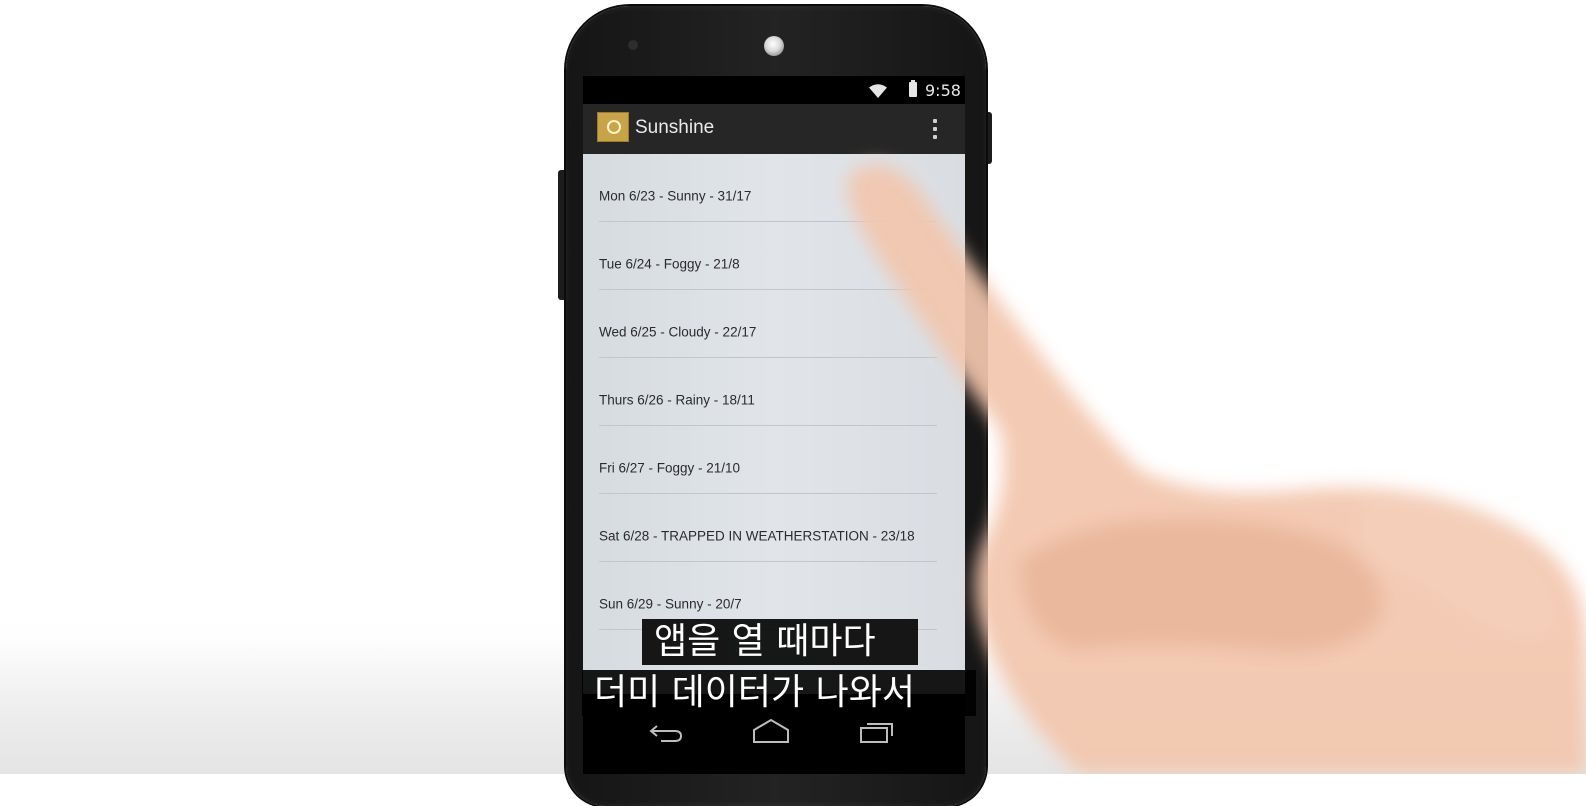  Describe the element at coordinates (675, 127) in the screenshot. I see `app-title: Sunshine` at that location.